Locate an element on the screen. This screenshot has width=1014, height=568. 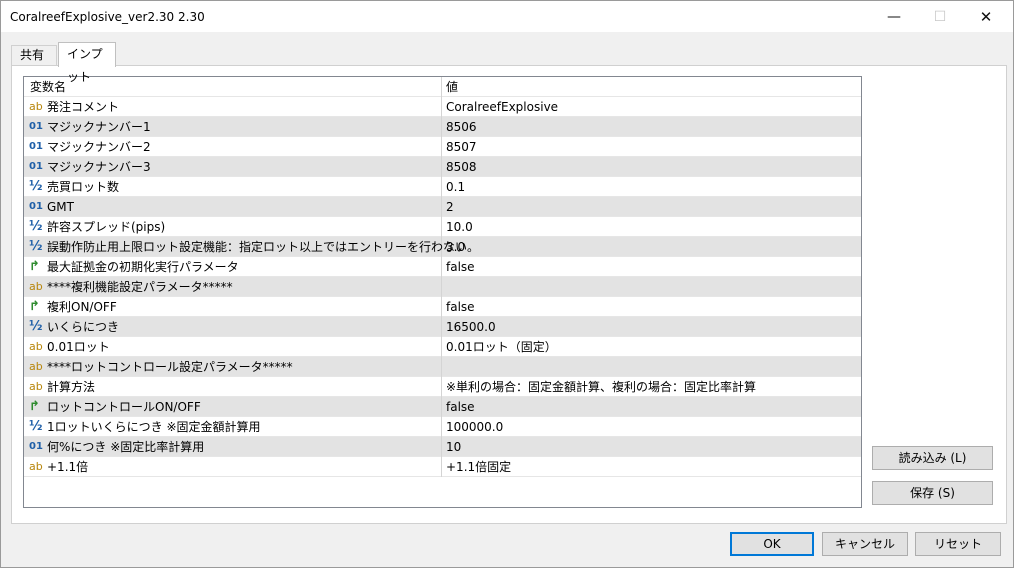
parameter-name-cell: ab 計算方法 is located at coordinates (233, 387).